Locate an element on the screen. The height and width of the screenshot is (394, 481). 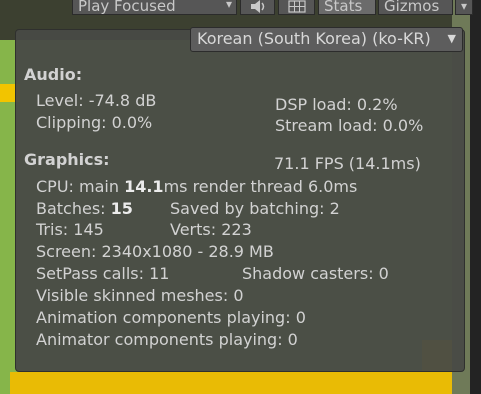
cpu-prefix: CPU: main is located at coordinates (80, 186).